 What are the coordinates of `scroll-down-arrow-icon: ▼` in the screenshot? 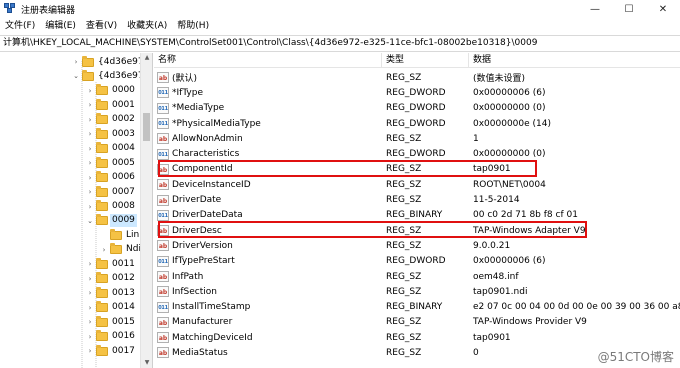 It's located at (146, 363).